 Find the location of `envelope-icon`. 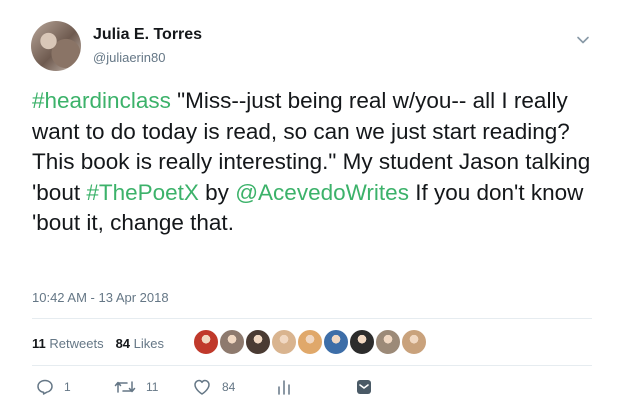

envelope-icon is located at coordinates (364, 387).